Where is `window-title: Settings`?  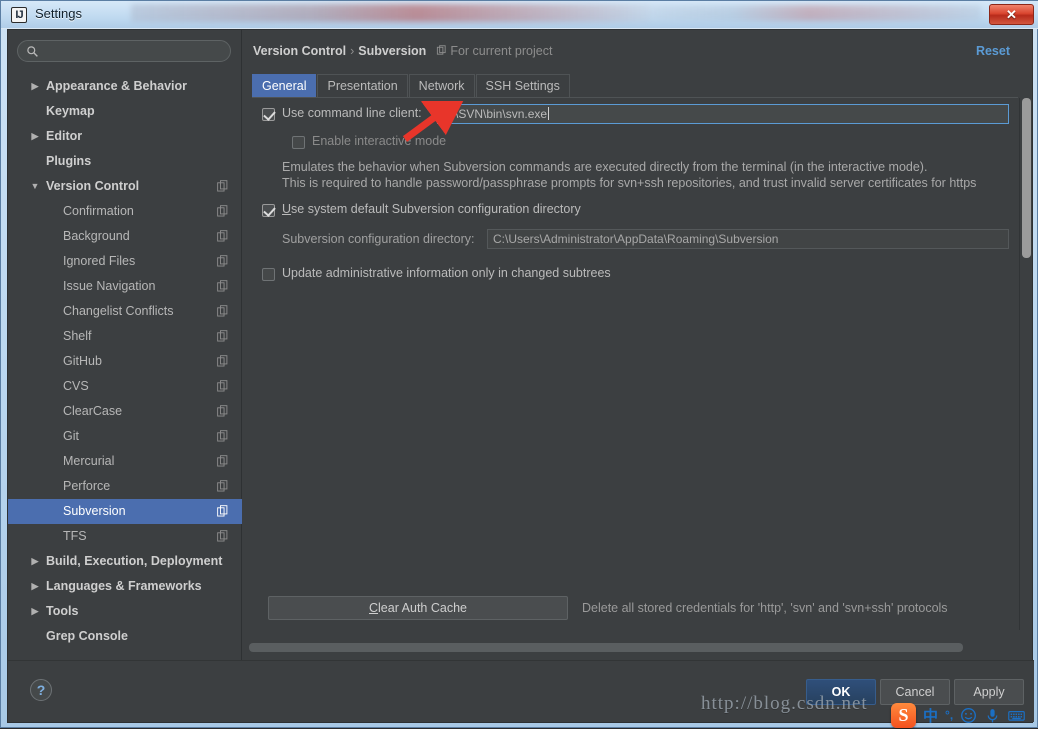 window-title: Settings is located at coordinates (58, 13).